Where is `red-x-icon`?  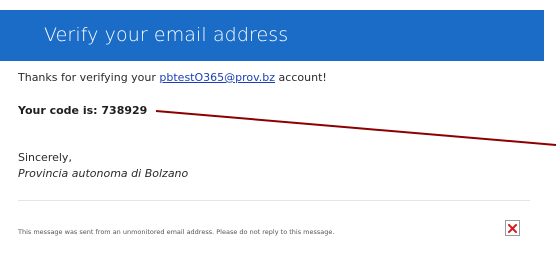
red-x-icon is located at coordinates (512, 228).